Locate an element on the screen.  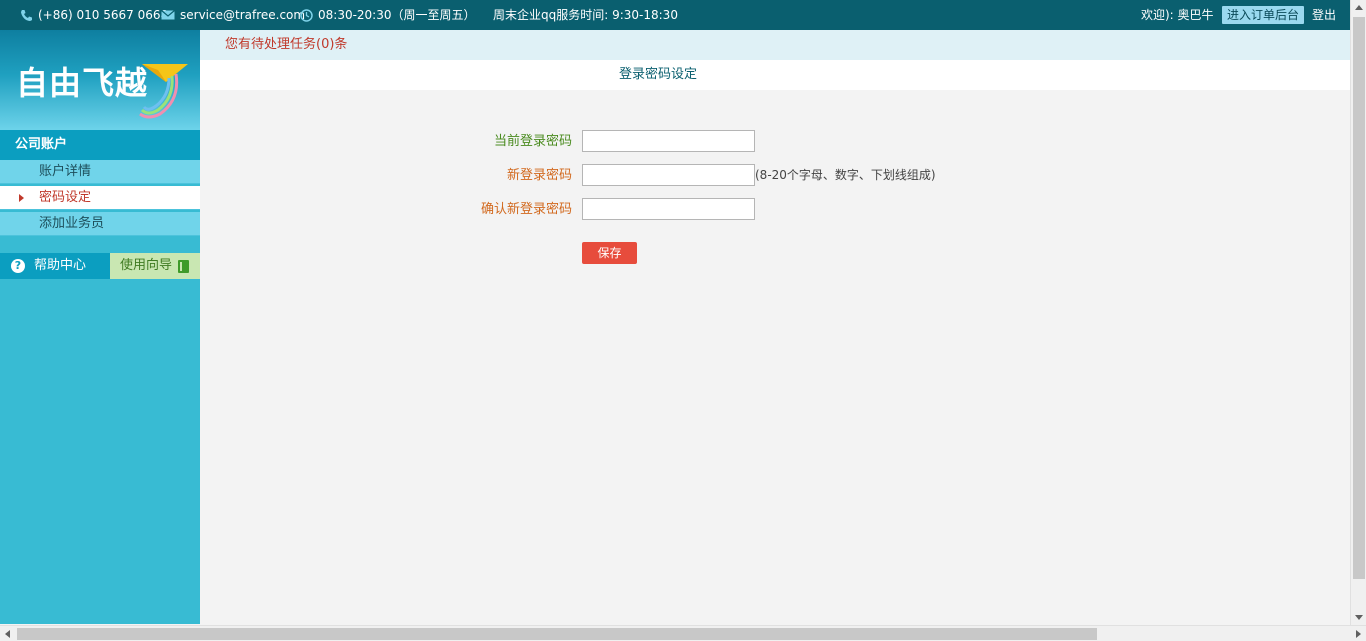
sidebar-item-label: 密码设定 is located at coordinates (65, 197).